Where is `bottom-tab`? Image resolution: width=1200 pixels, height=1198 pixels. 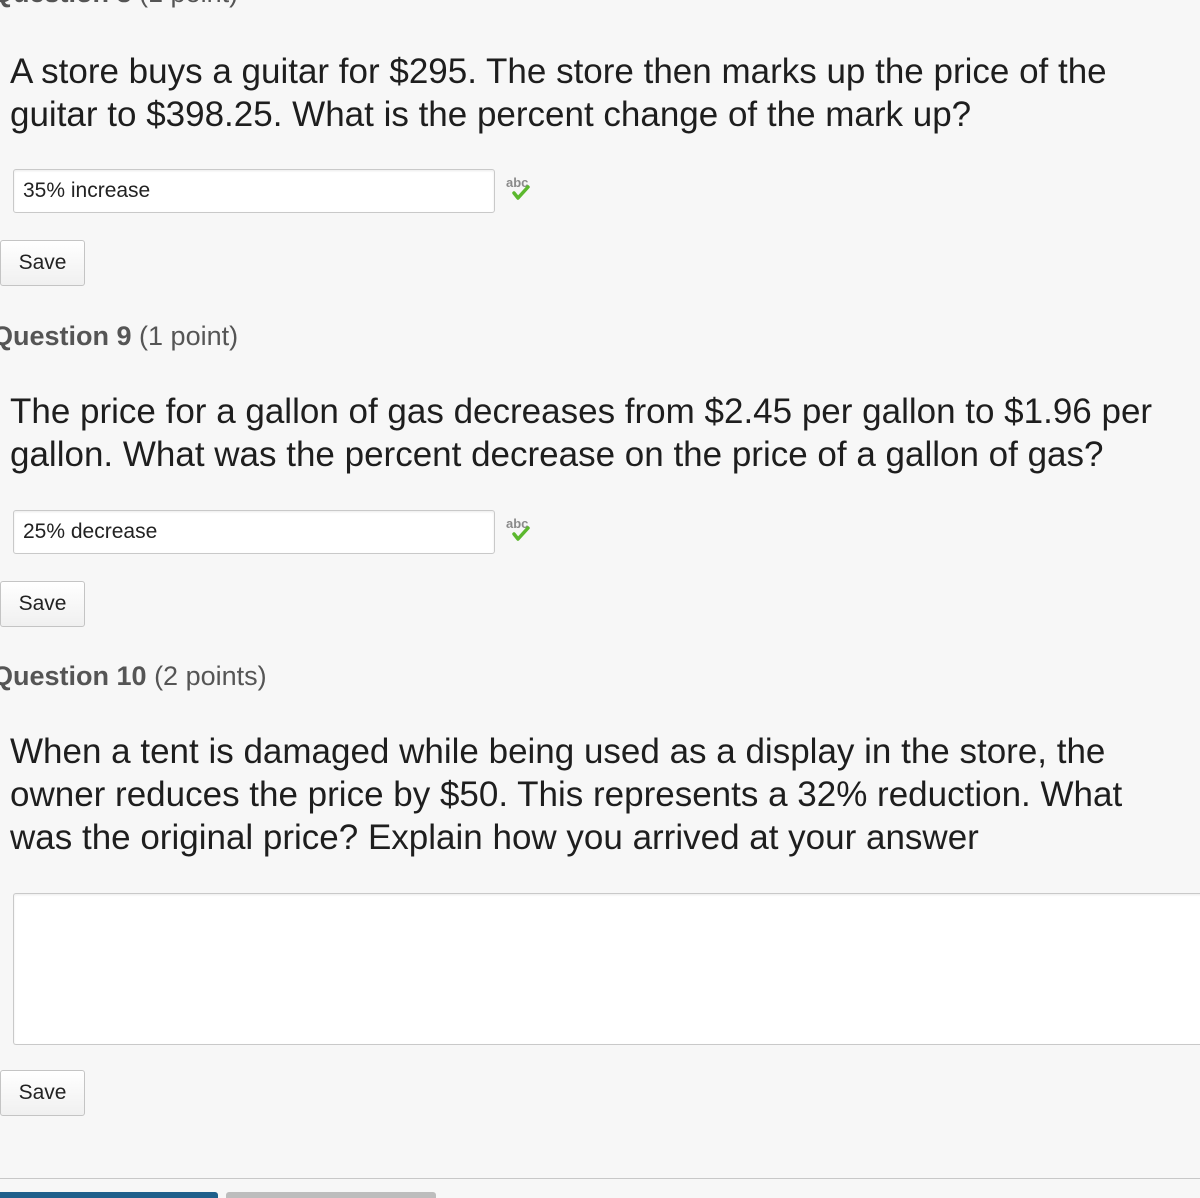 bottom-tab is located at coordinates (331, 1195).